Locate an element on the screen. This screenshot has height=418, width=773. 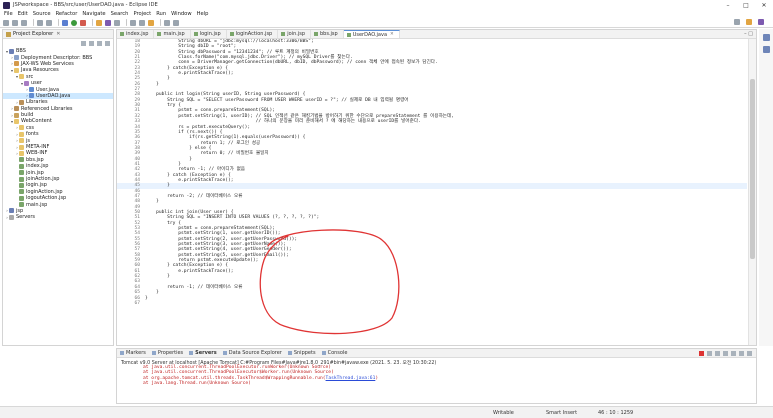
annotation-icon is located at coordinates (151, 22).